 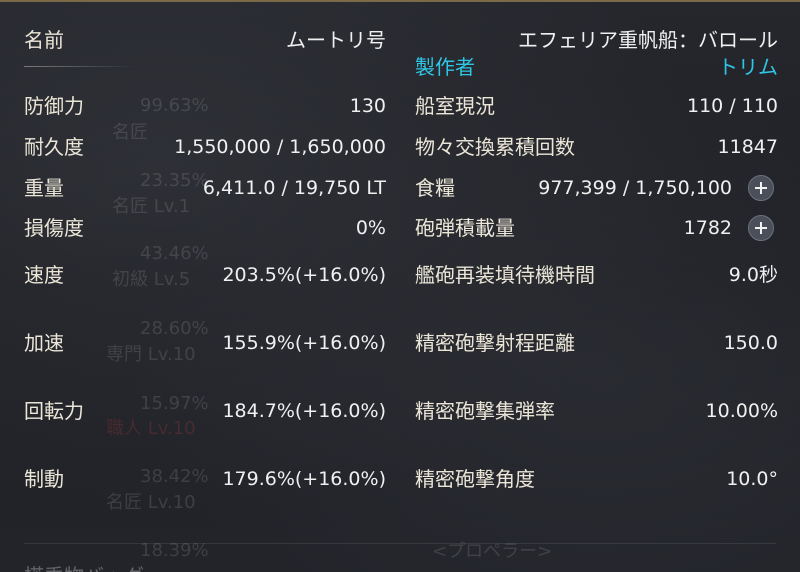 I want to click on damage-label: 損傷度, so click(x=54, y=228).